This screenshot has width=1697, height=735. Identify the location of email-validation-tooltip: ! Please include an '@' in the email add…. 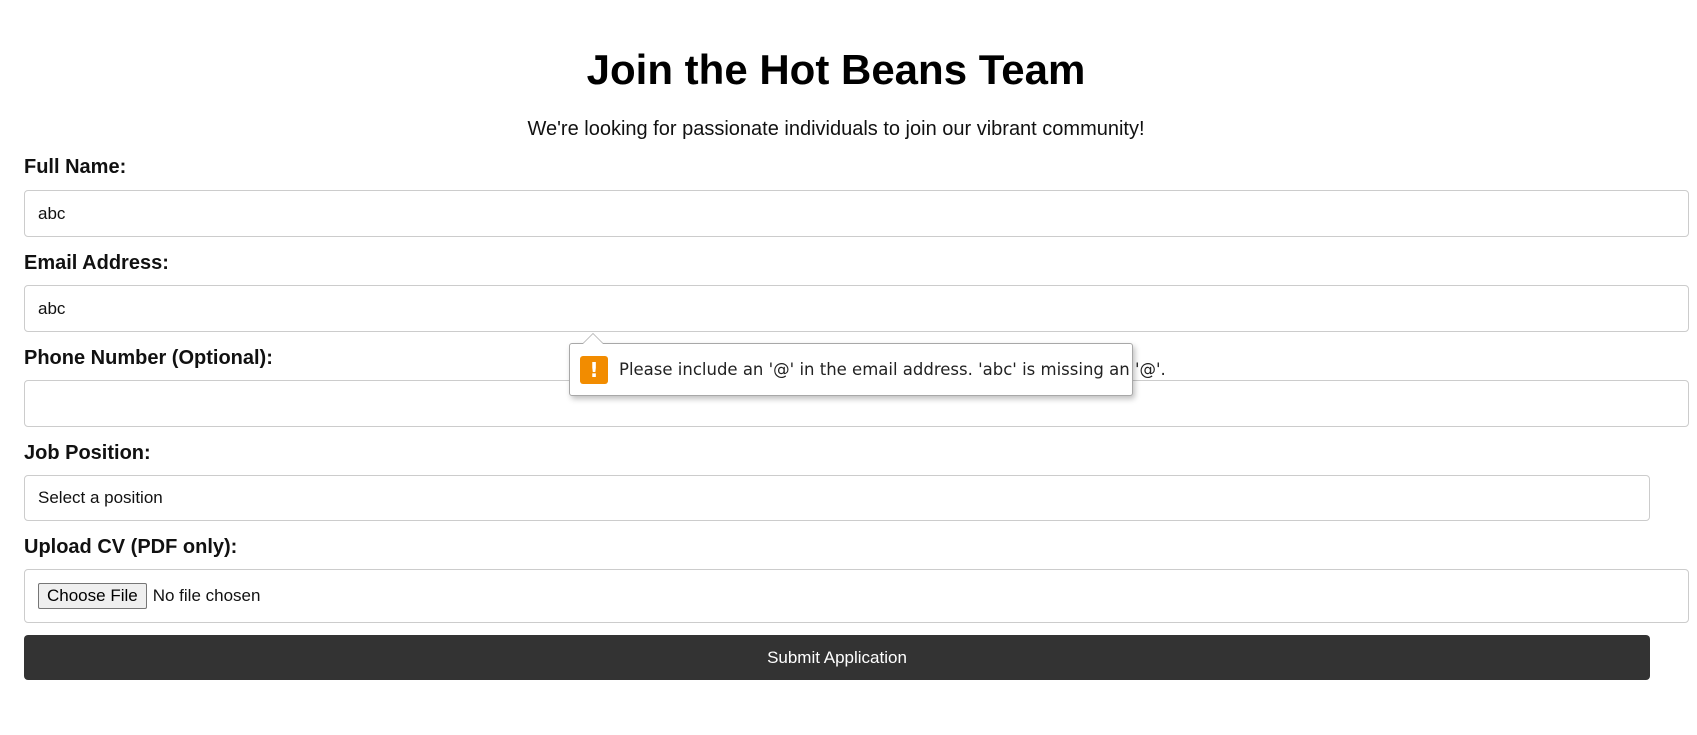
(867, 364).